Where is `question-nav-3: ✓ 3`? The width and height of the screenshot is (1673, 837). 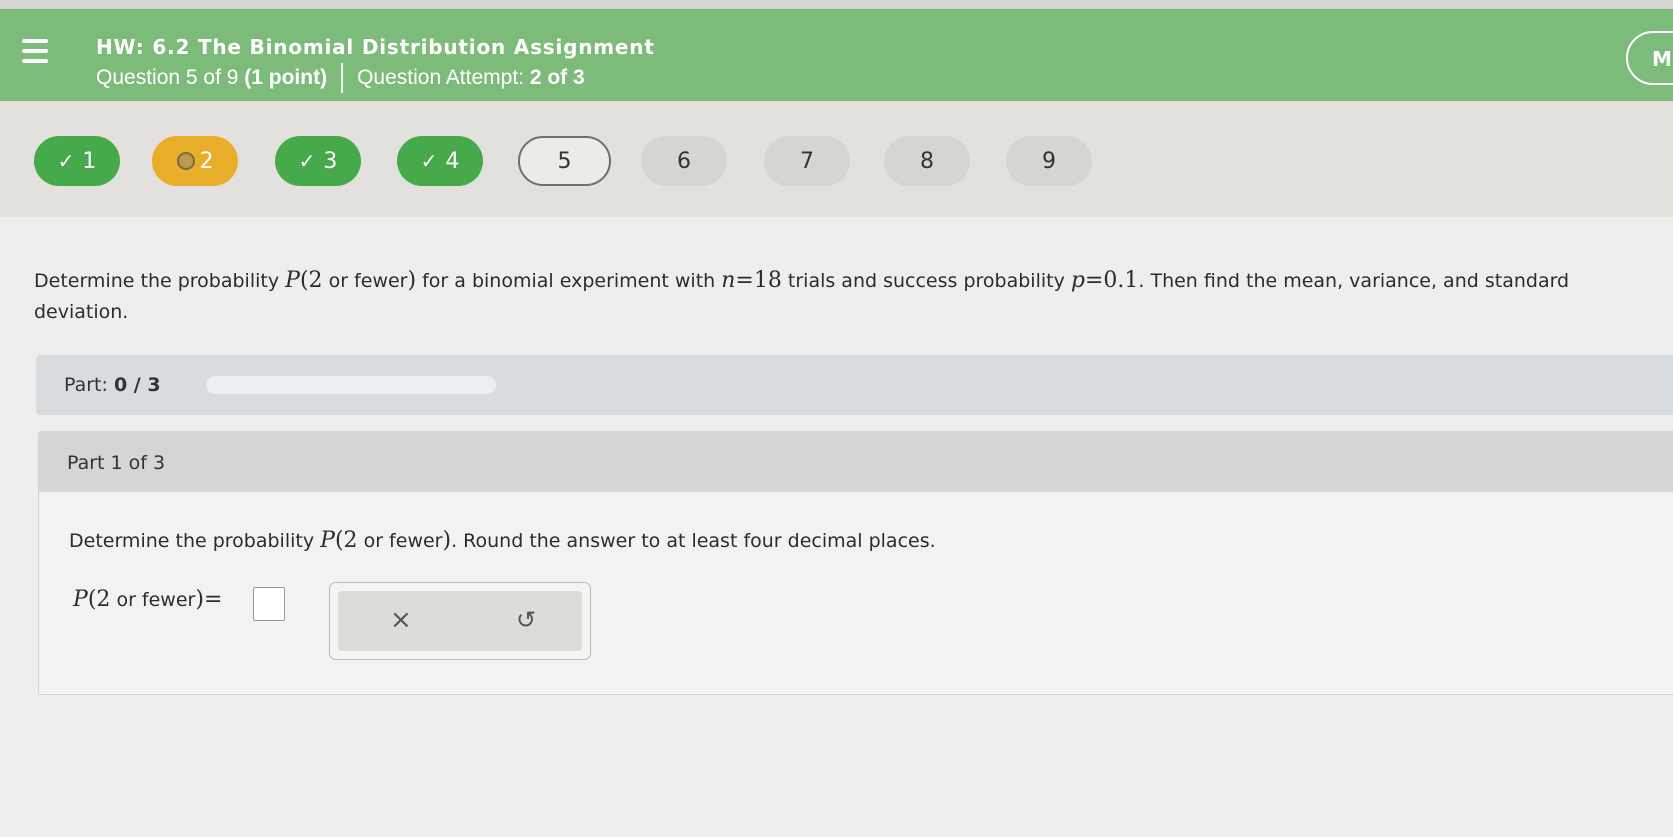 question-nav-3: ✓ 3 is located at coordinates (318, 161).